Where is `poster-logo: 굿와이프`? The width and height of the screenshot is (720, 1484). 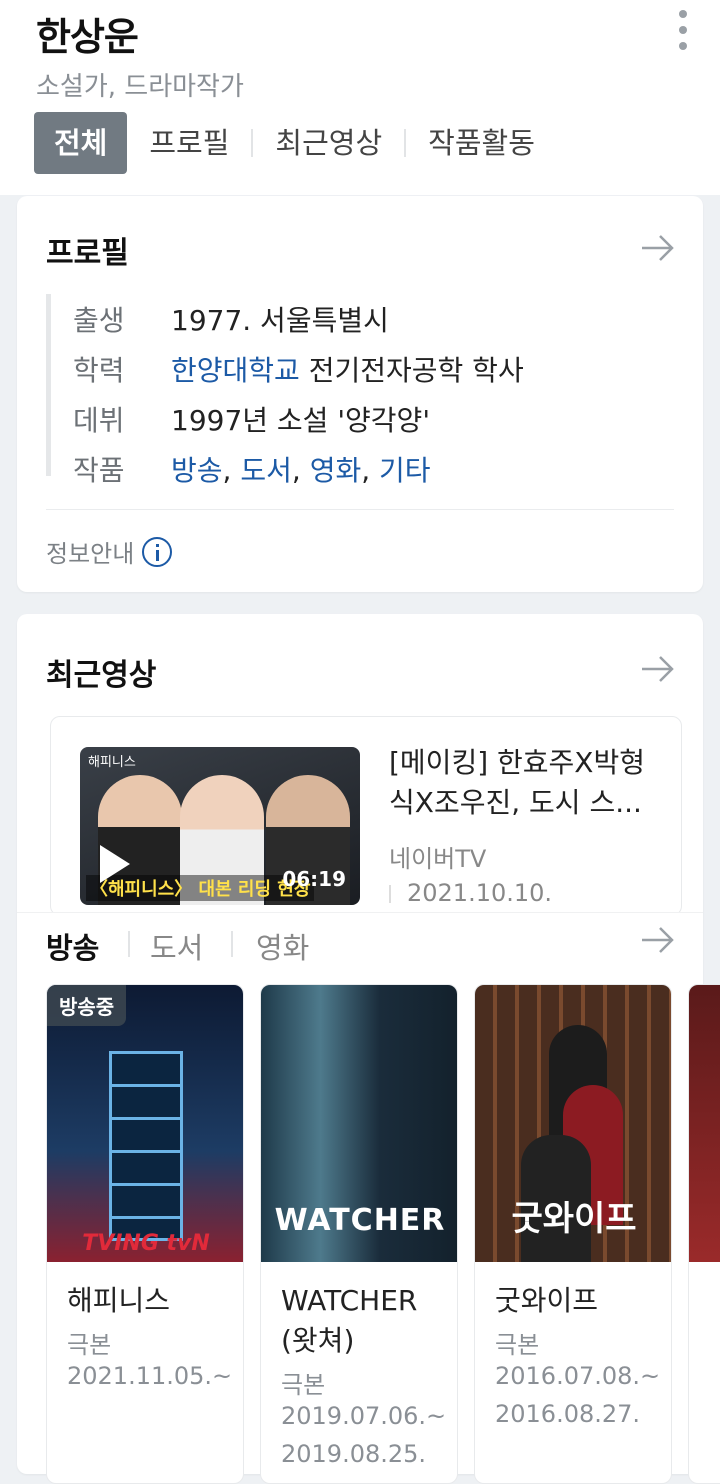 poster-logo: 굿와이프 is located at coordinates (574, 1219).